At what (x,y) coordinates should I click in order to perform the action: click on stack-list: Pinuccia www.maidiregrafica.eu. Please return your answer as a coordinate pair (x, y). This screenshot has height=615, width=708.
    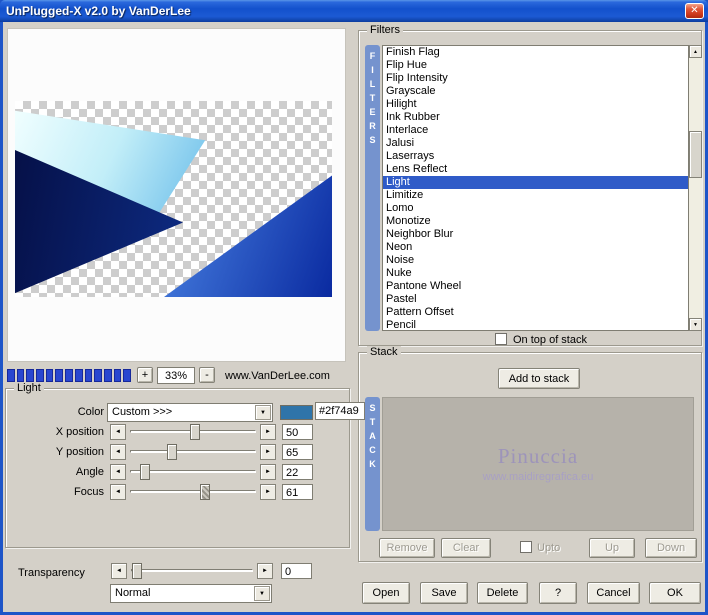
    Looking at the image, I should click on (538, 464).